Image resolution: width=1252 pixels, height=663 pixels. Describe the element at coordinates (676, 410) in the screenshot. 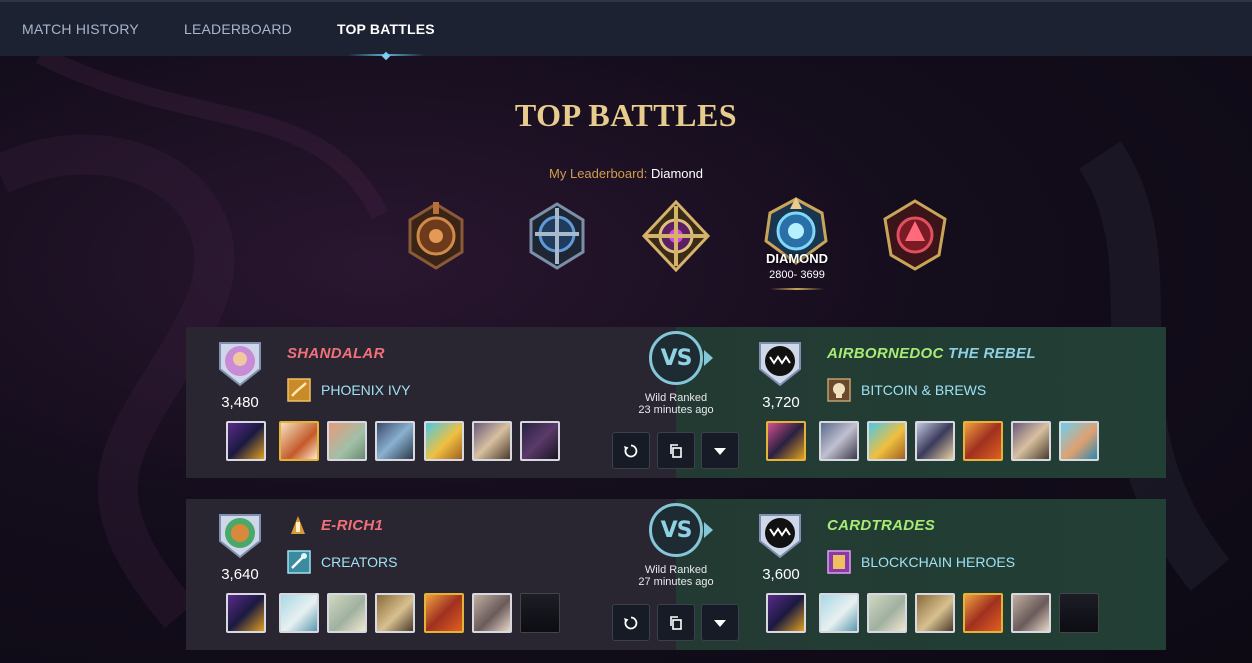

I see `battle-time: 23 minutes ago` at that location.